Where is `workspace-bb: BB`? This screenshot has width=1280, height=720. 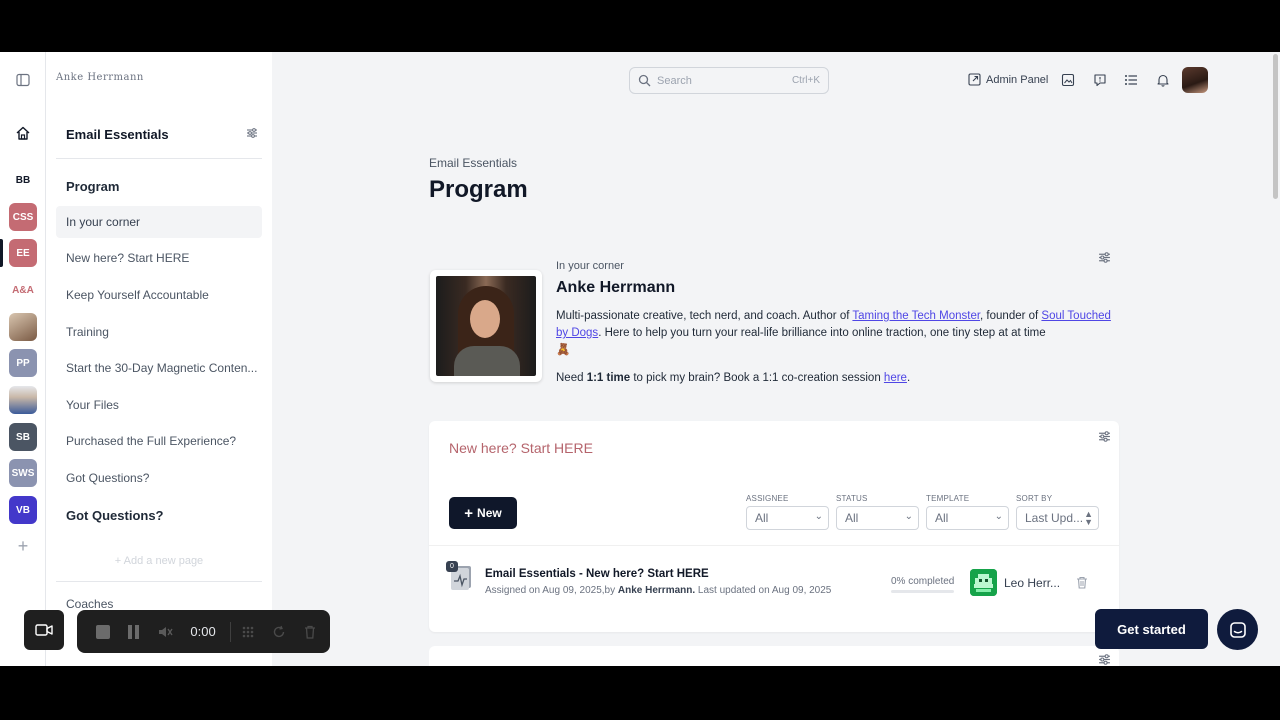
workspace-bb: BB is located at coordinates (23, 180).